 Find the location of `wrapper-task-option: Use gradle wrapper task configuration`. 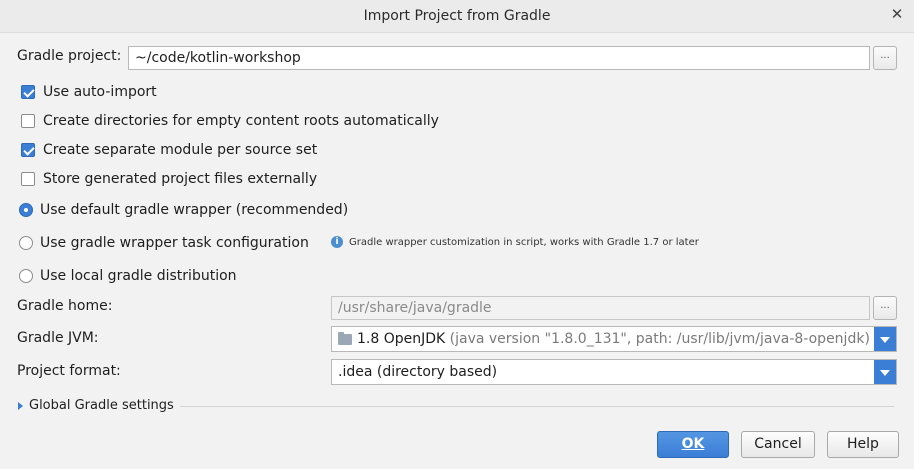

wrapper-task-option: Use gradle wrapper task configuration is located at coordinates (164, 243).